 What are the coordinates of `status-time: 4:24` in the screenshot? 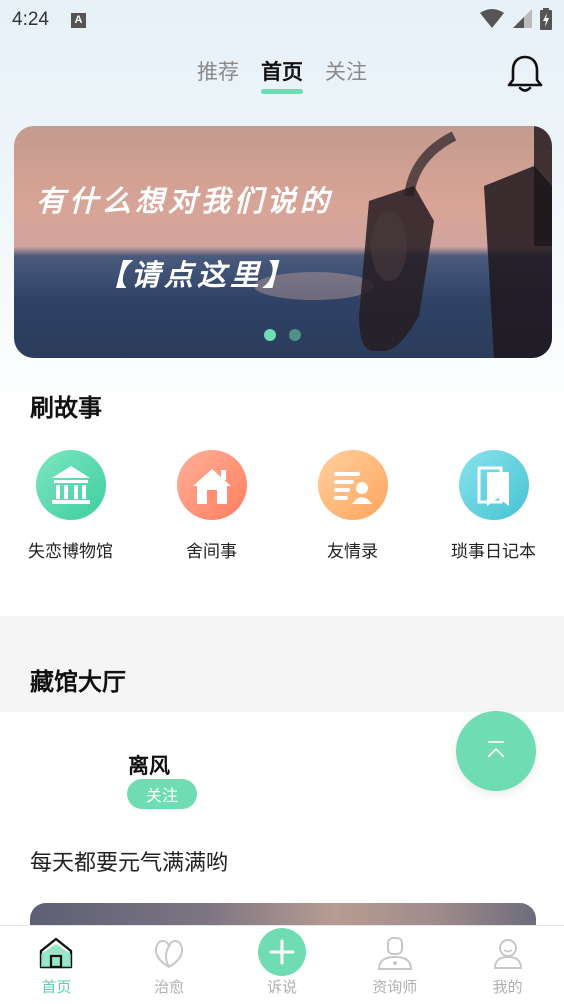 It's located at (30, 19).